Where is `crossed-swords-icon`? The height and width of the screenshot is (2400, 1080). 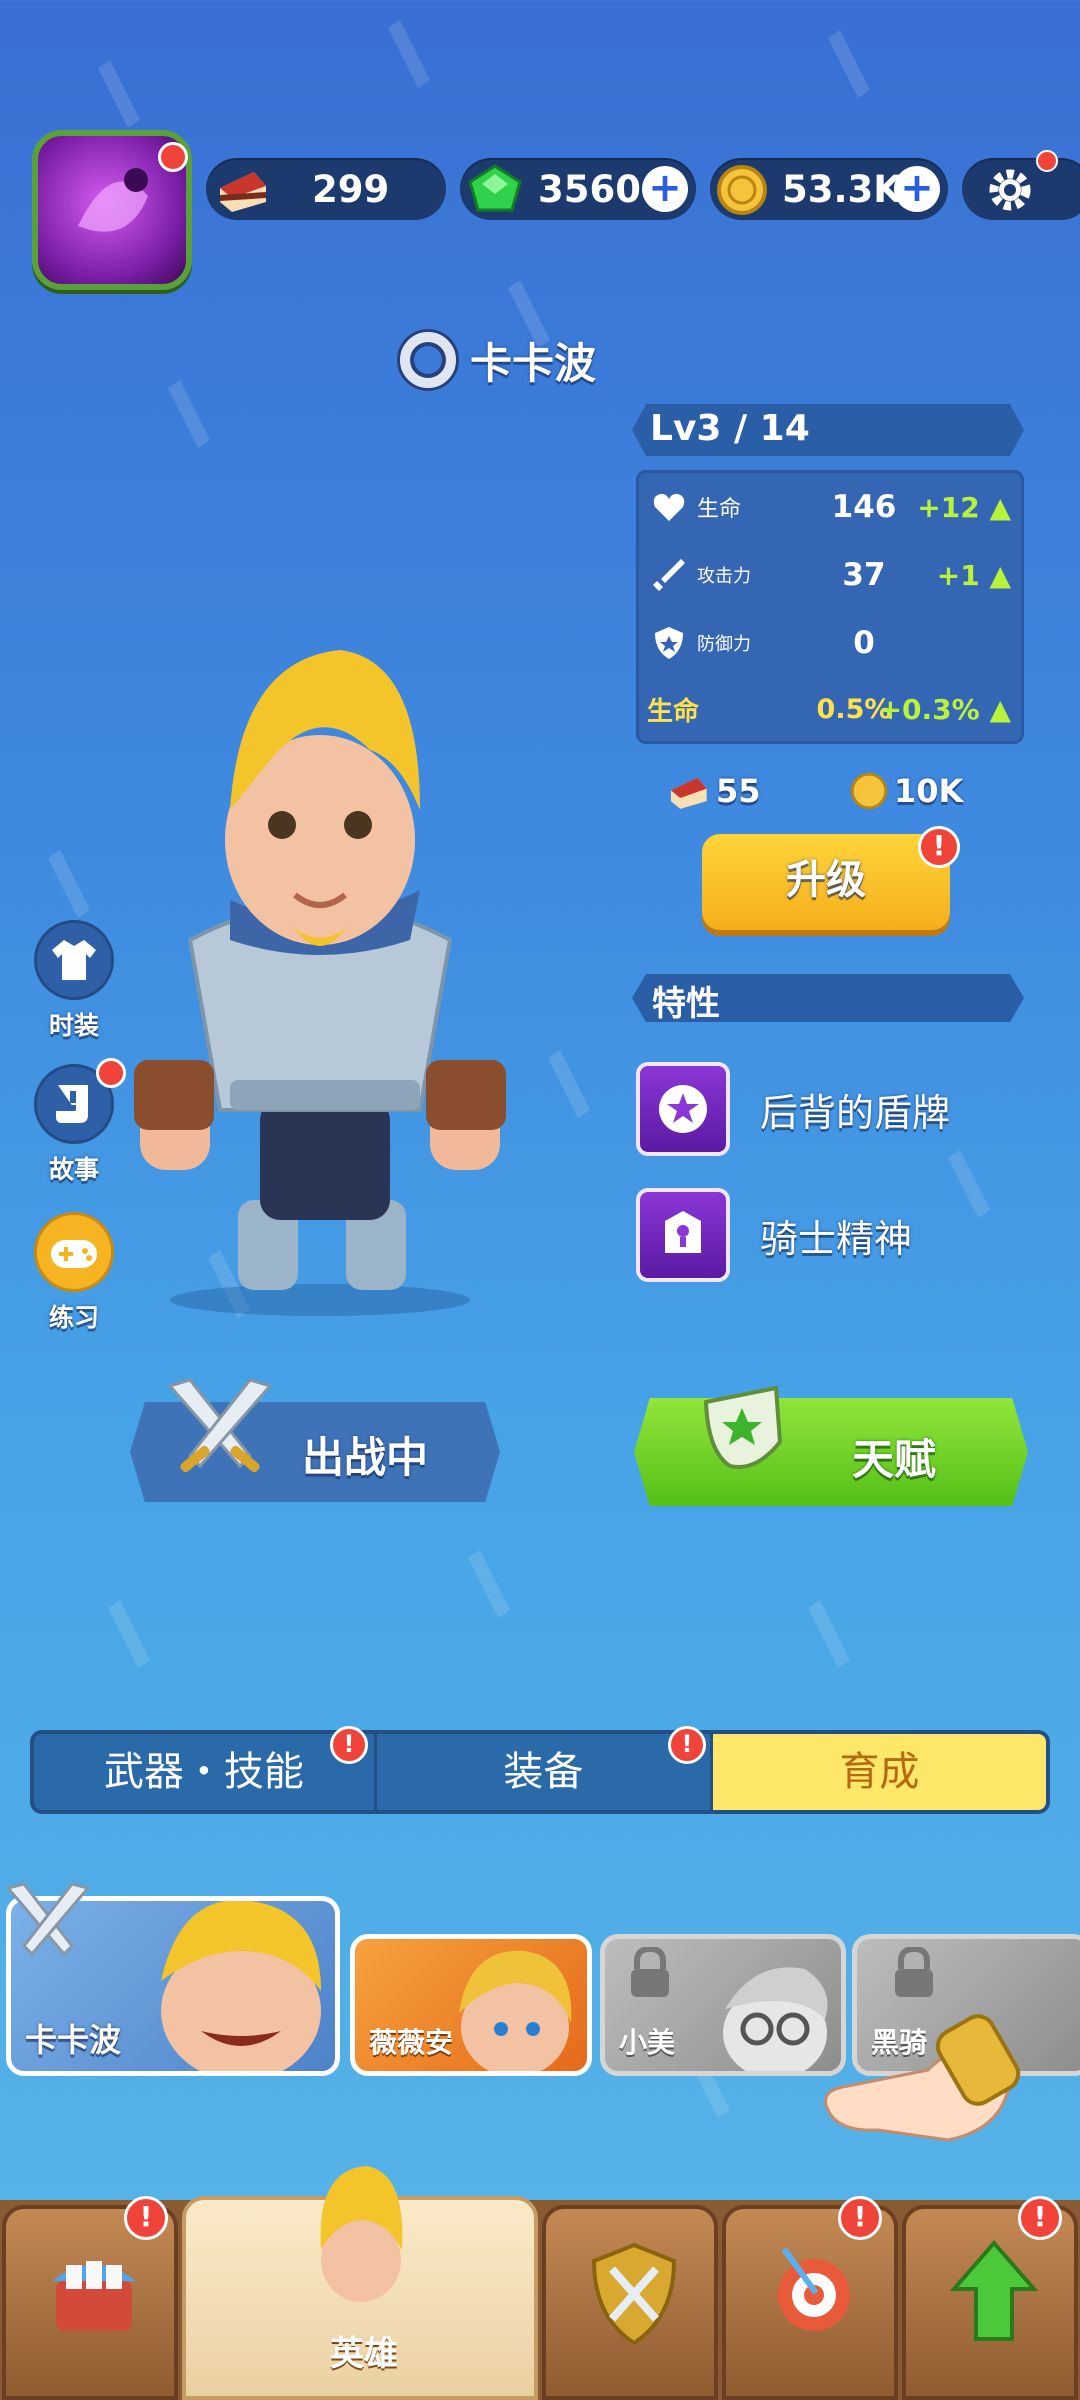
crossed-swords-icon is located at coordinates (220, 1425).